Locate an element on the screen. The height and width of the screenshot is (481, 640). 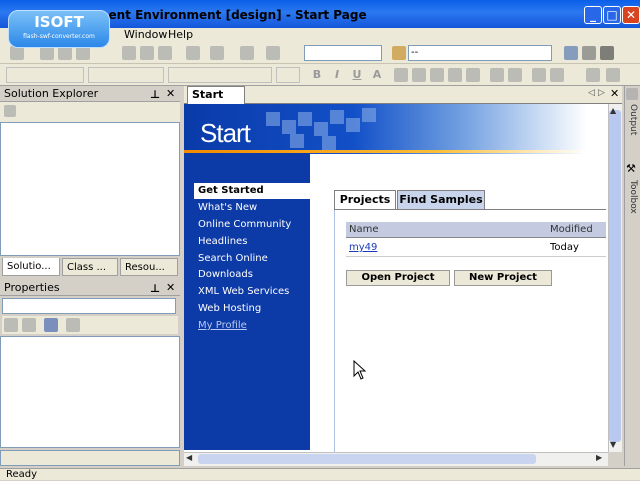
property-pages-icon is located at coordinates (73, 325).